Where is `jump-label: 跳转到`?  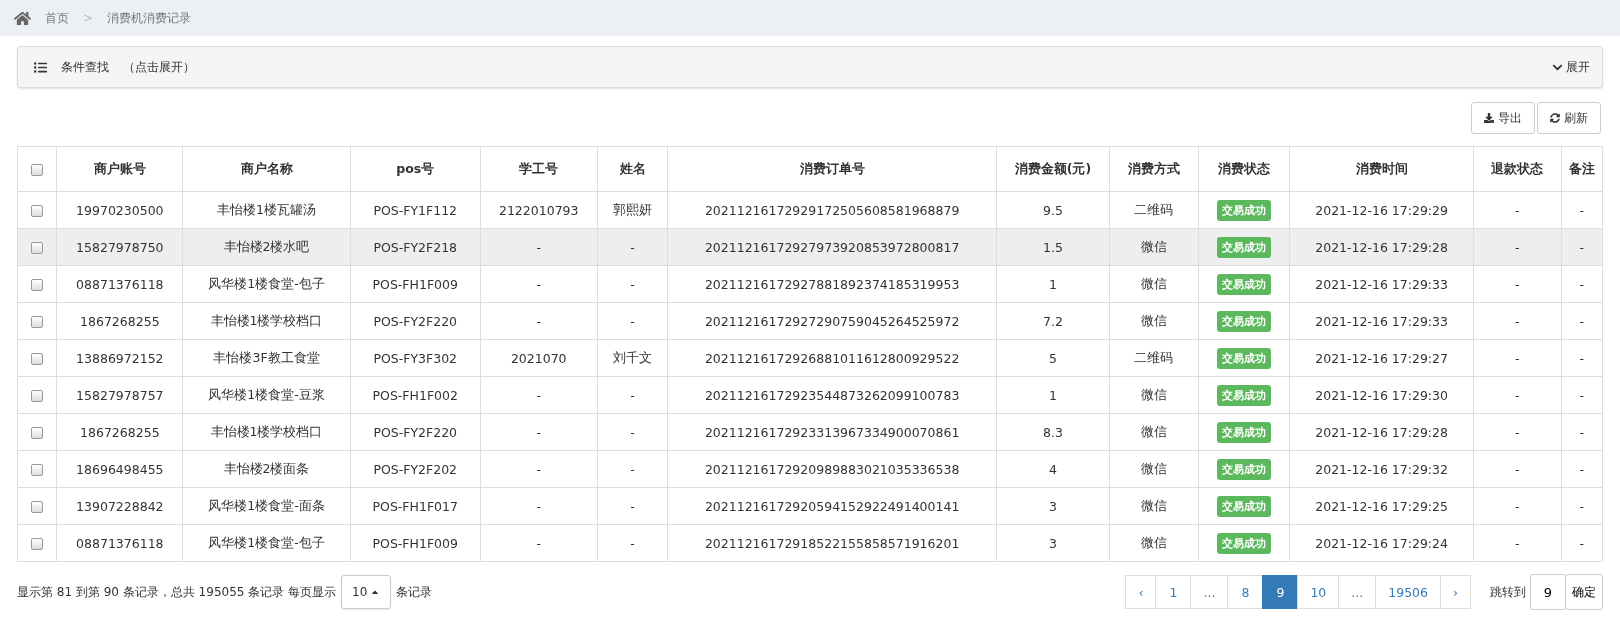
jump-label: 跳转到 is located at coordinates (1508, 592).